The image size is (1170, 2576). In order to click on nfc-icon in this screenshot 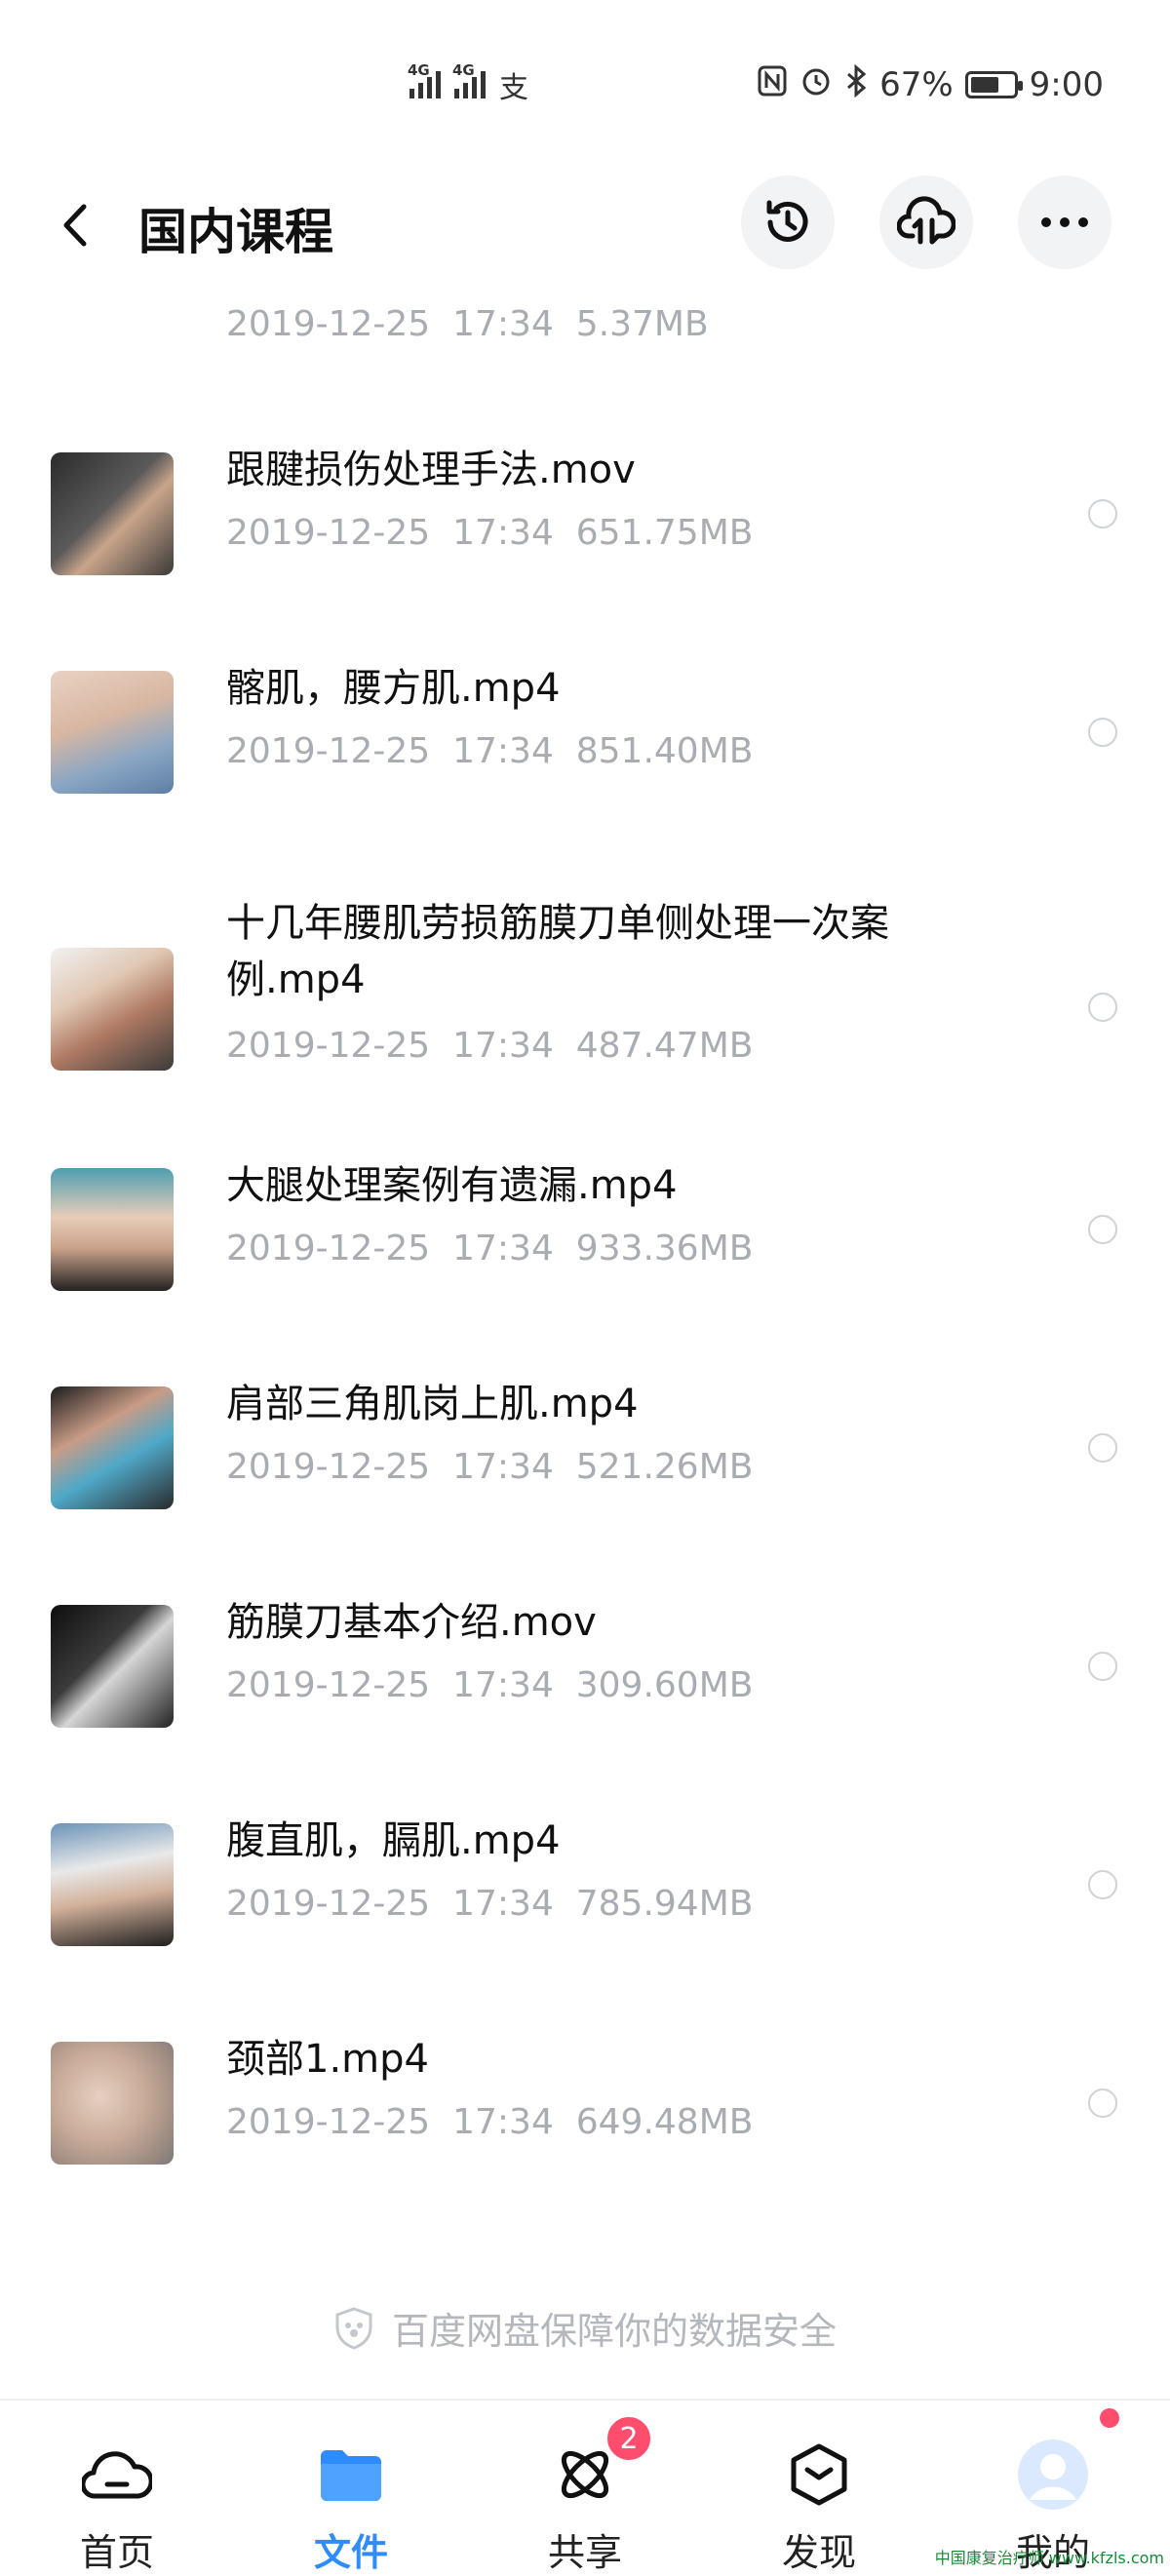, I will do `click(772, 85)`.